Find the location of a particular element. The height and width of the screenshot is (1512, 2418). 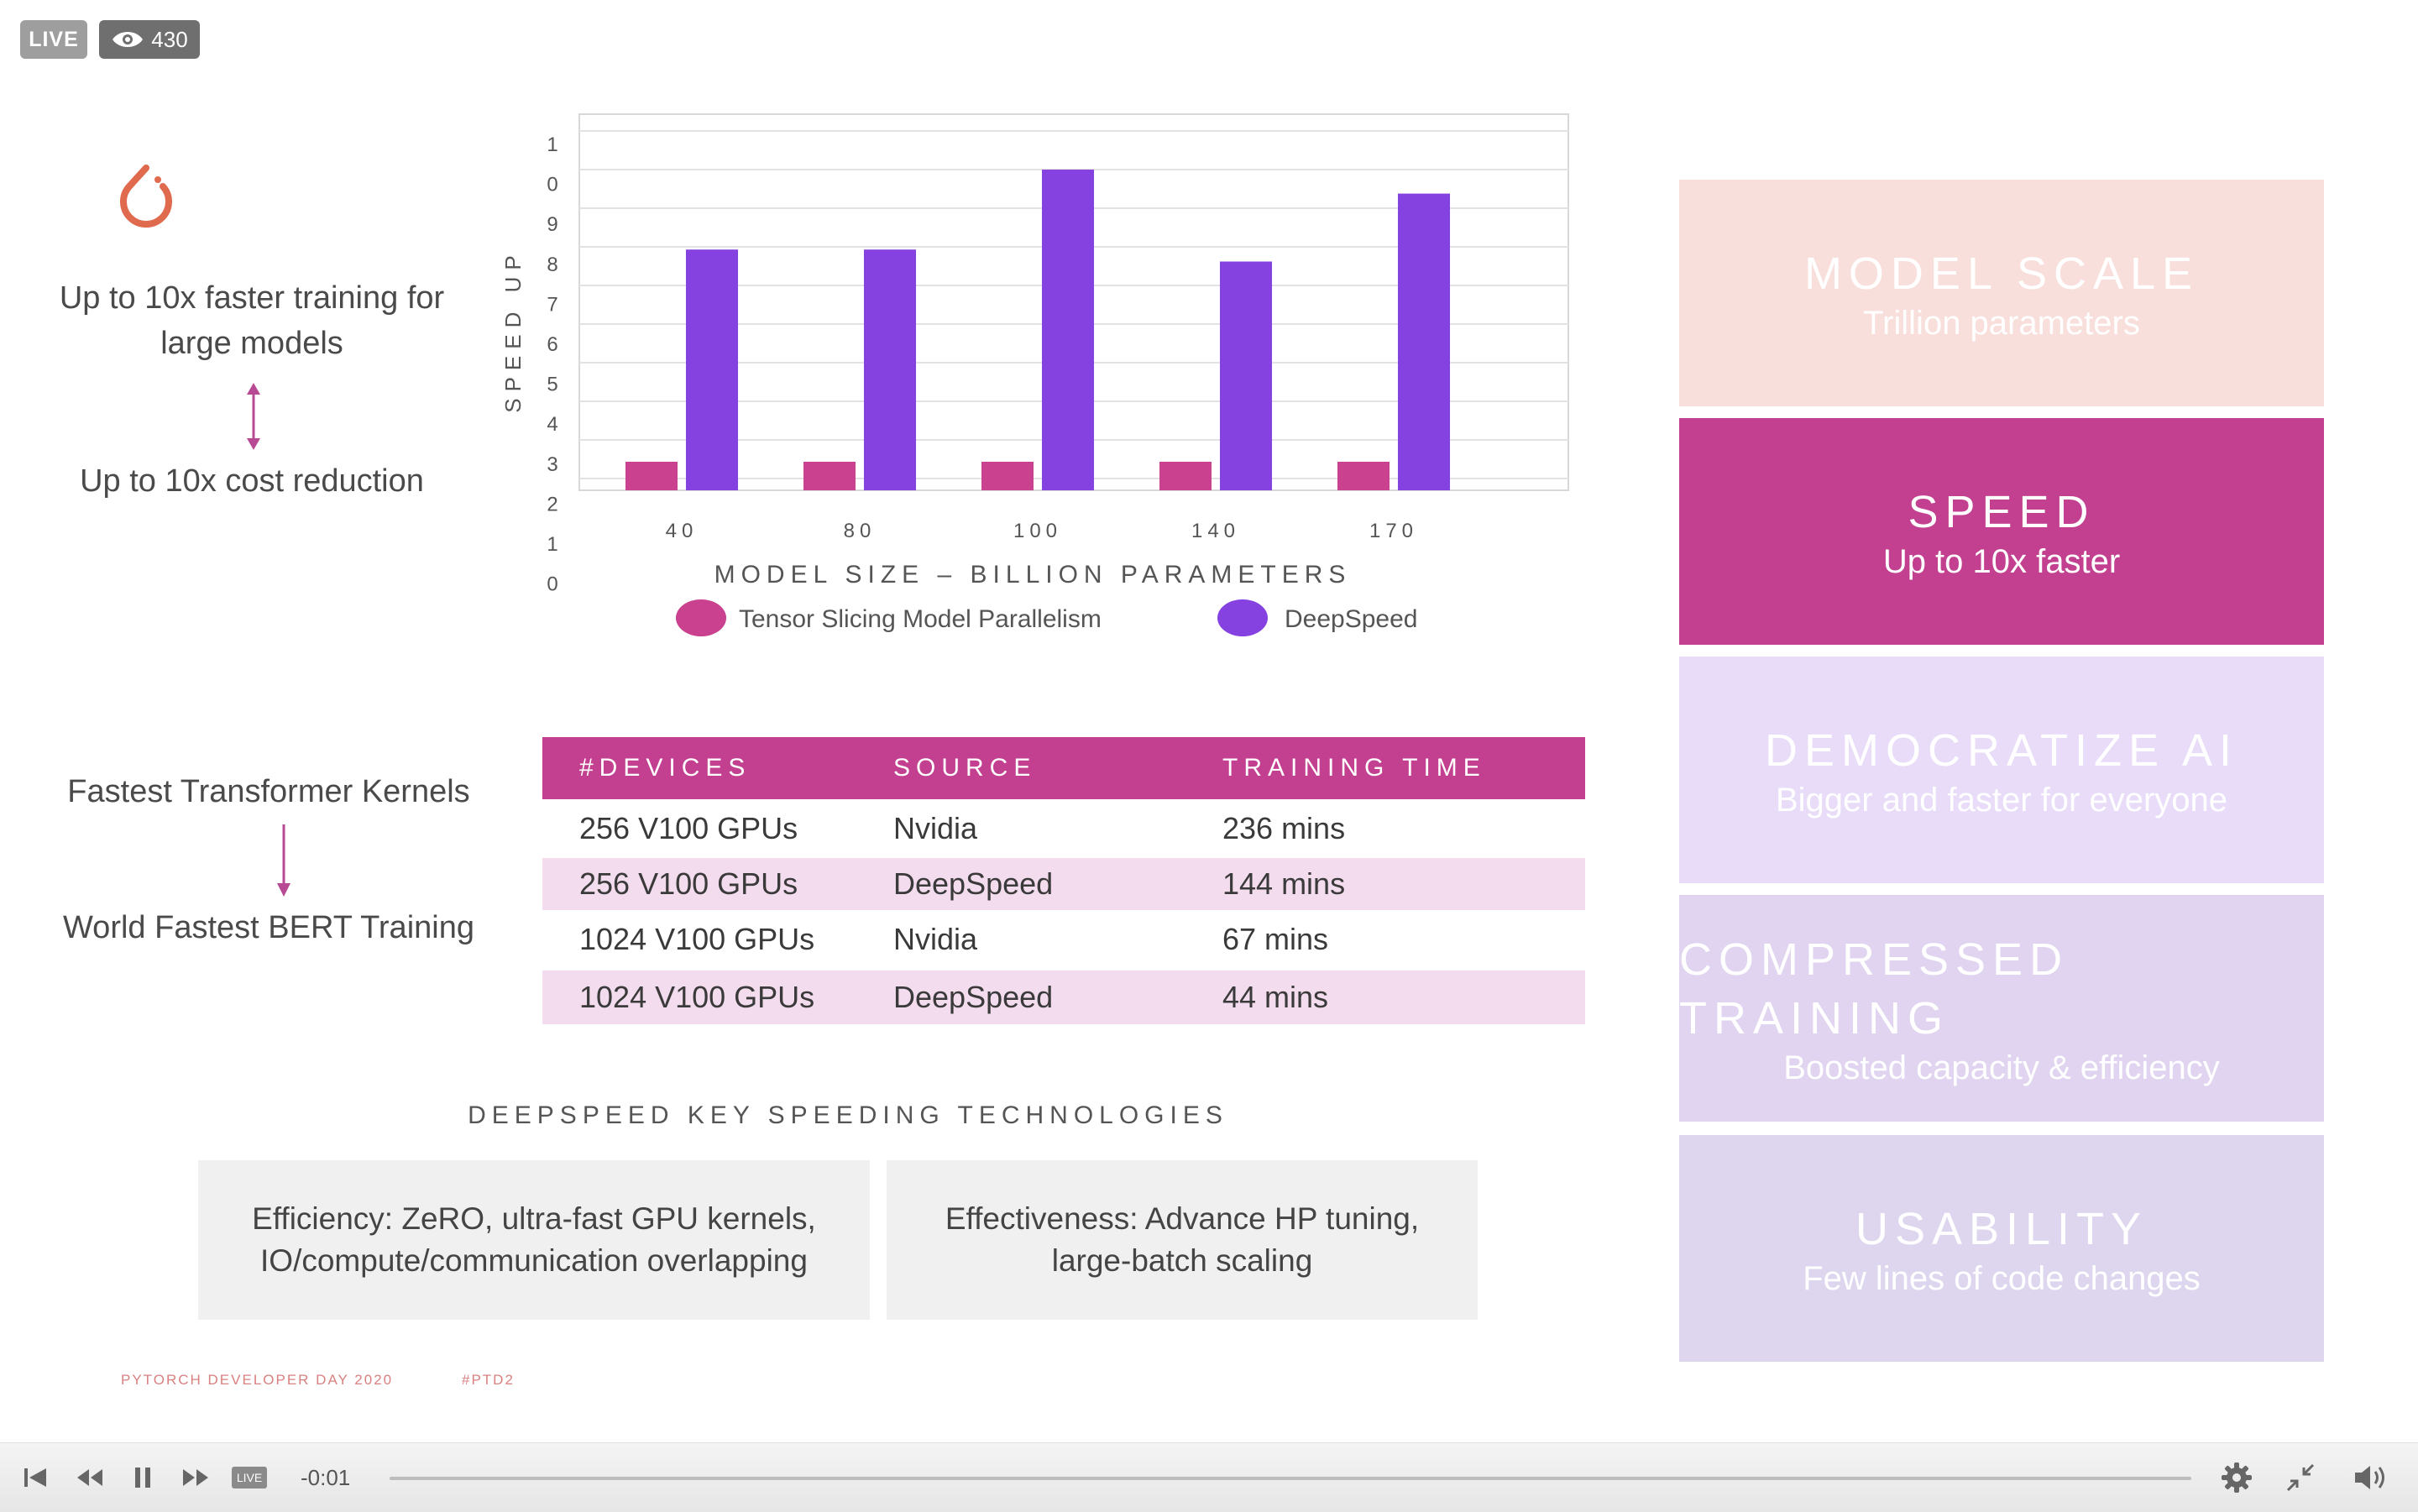

skip-back-button is located at coordinates (35, 1477).